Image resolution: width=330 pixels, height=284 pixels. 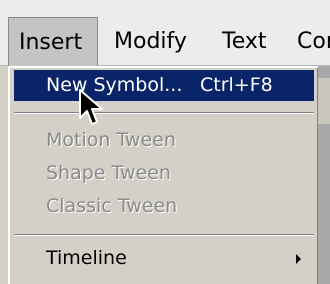 I want to click on menu-item-new-symbol: New Symbol... Ctrl+F8, so click(x=164, y=85).